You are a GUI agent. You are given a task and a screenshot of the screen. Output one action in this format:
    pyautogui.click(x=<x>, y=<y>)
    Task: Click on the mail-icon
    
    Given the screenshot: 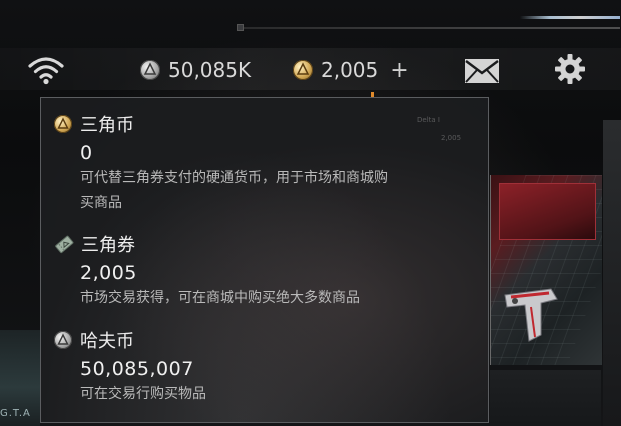 What is the action you would take?
    pyautogui.click(x=482, y=71)
    